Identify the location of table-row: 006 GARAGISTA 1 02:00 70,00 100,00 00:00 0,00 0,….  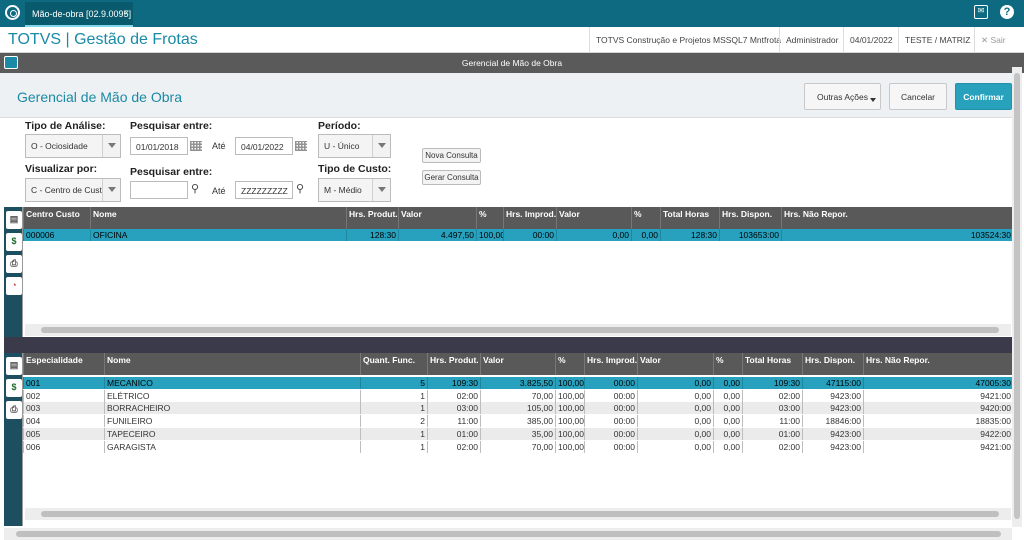
(518, 446).